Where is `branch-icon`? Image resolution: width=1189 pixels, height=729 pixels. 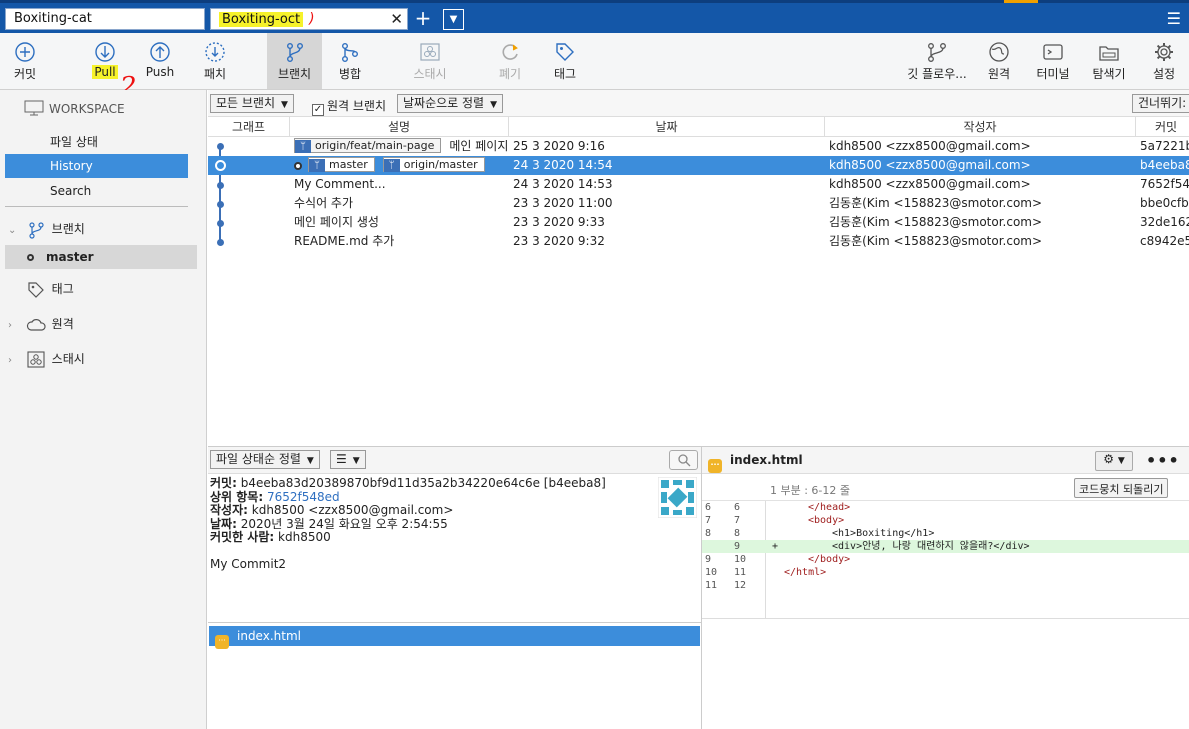 branch-icon is located at coordinates (36, 230).